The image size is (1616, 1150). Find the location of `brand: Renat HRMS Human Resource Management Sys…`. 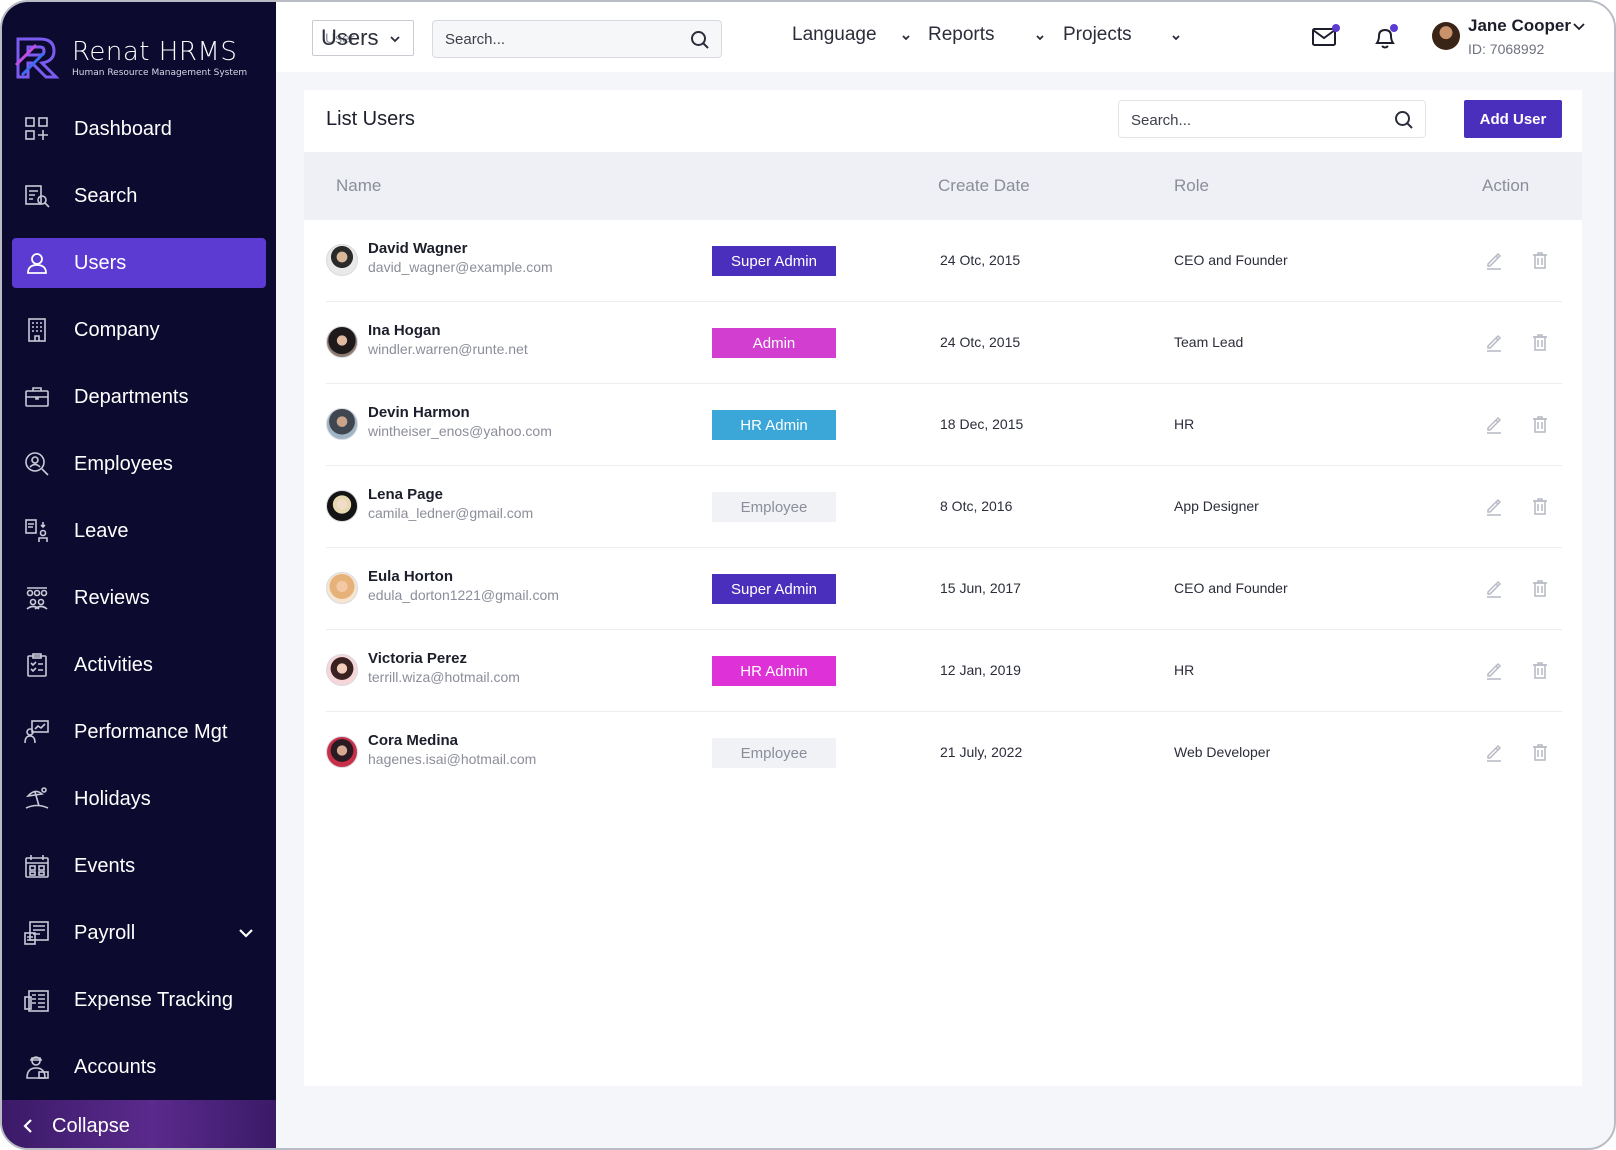

brand: Renat HRMS Human Resource Management Sys… is located at coordinates (130, 57).